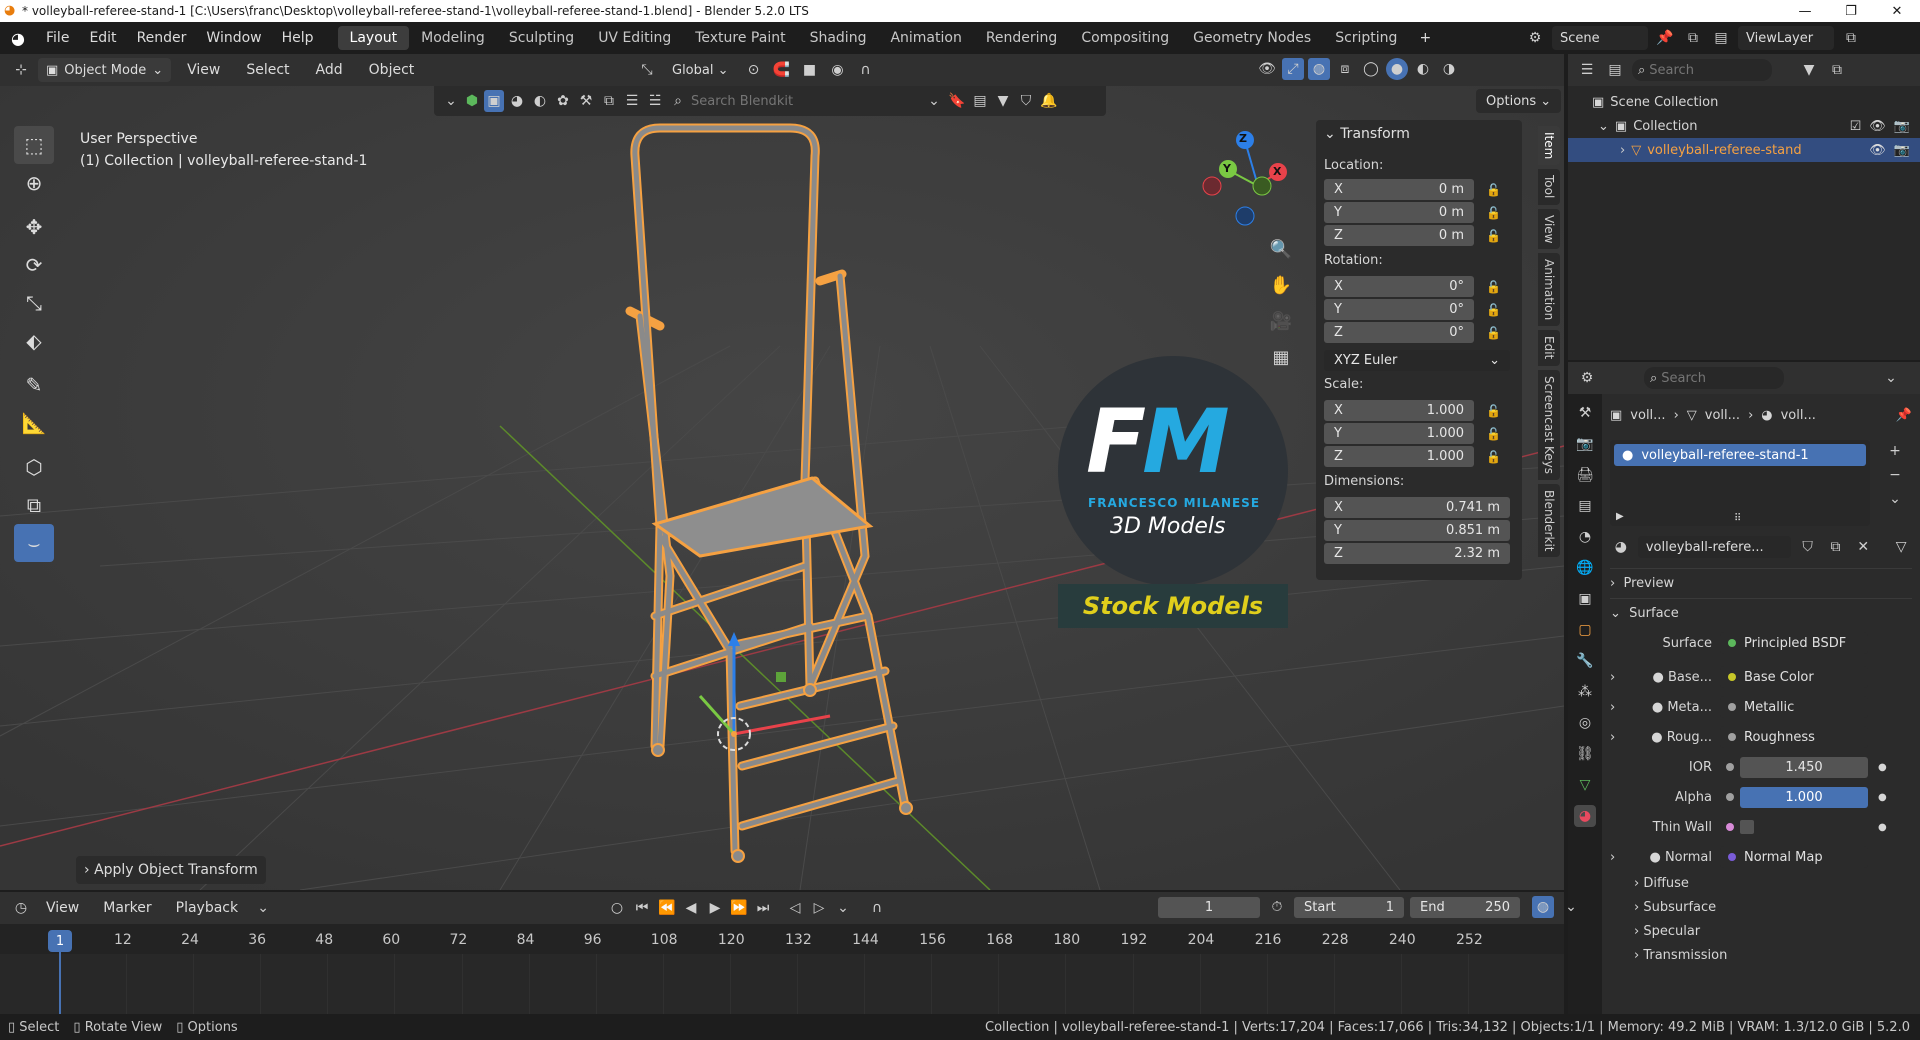  What do you see at coordinates (267, 70) in the screenshot?
I see `viewport-menu-select: Select` at bounding box center [267, 70].